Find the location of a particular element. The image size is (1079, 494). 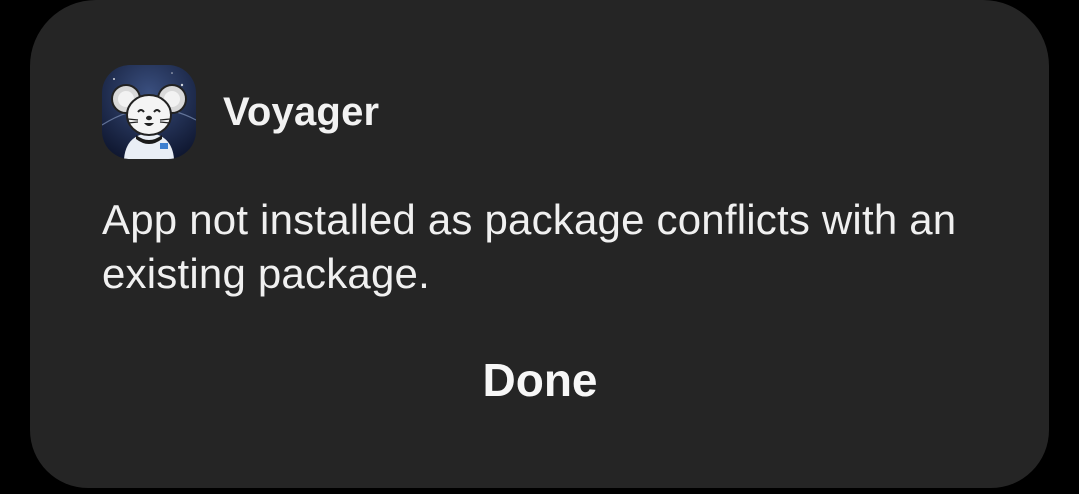

dialog-header: Voyager is located at coordinates (240, 112).